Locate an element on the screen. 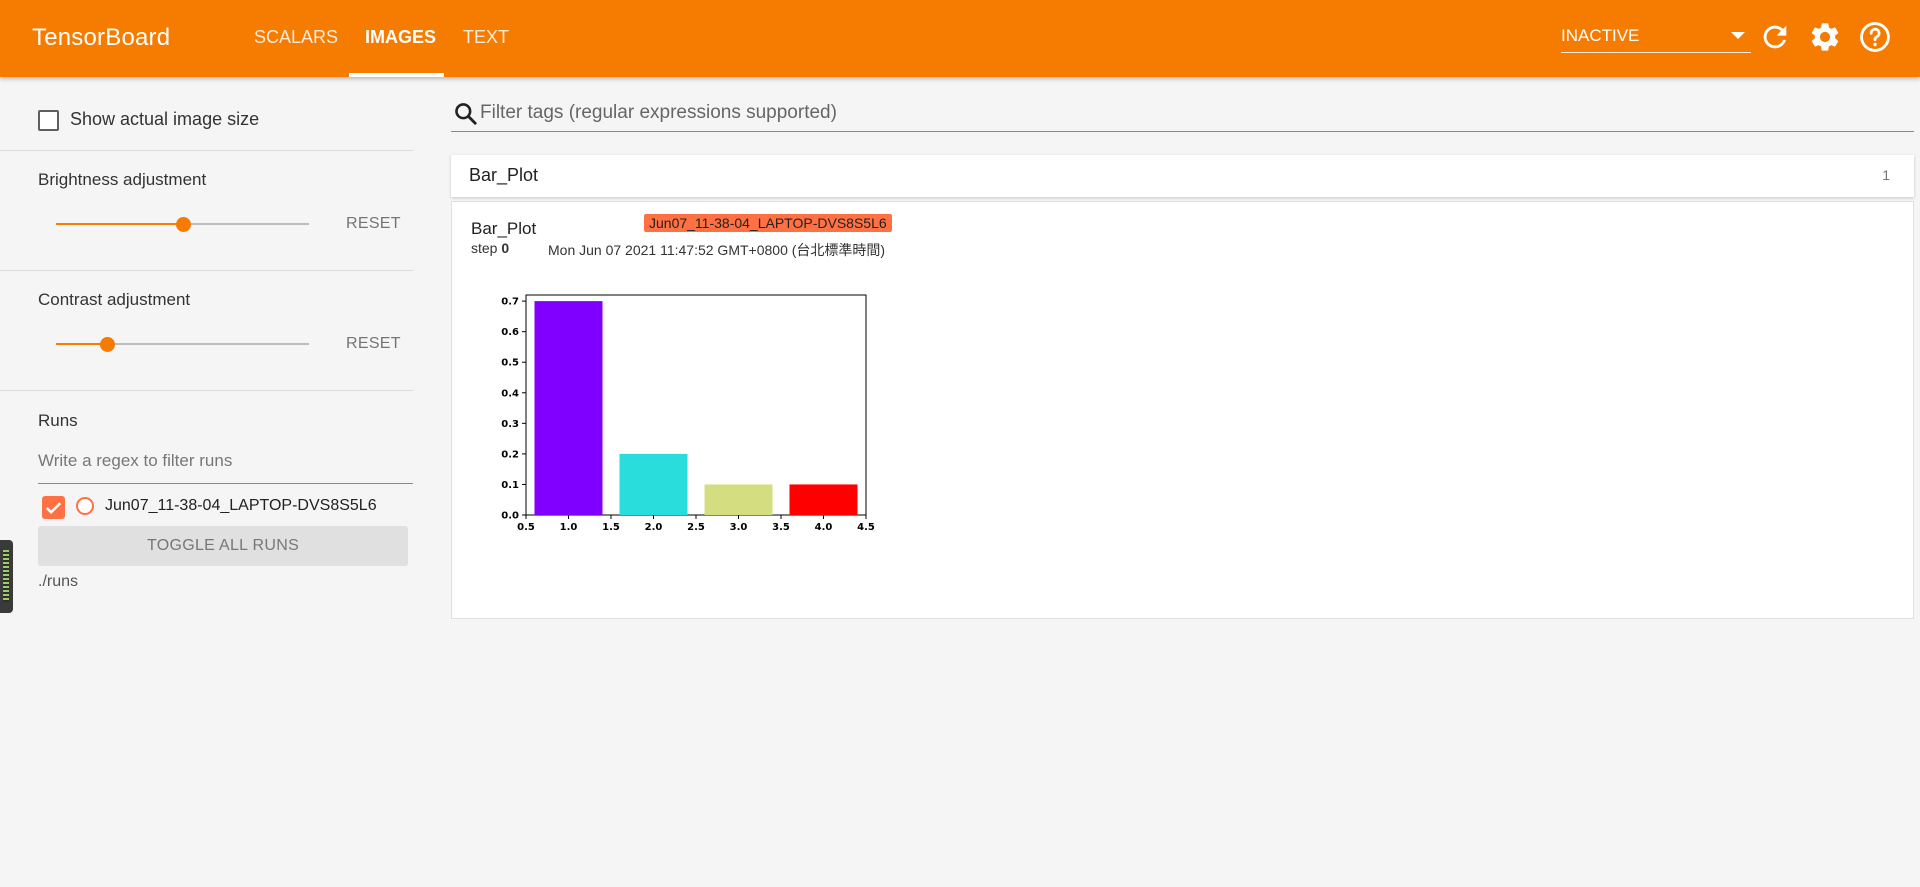 This screenshot has height=887, width=1920. contrast-label: Contrast adjustment is located at coordinates (114, 299).